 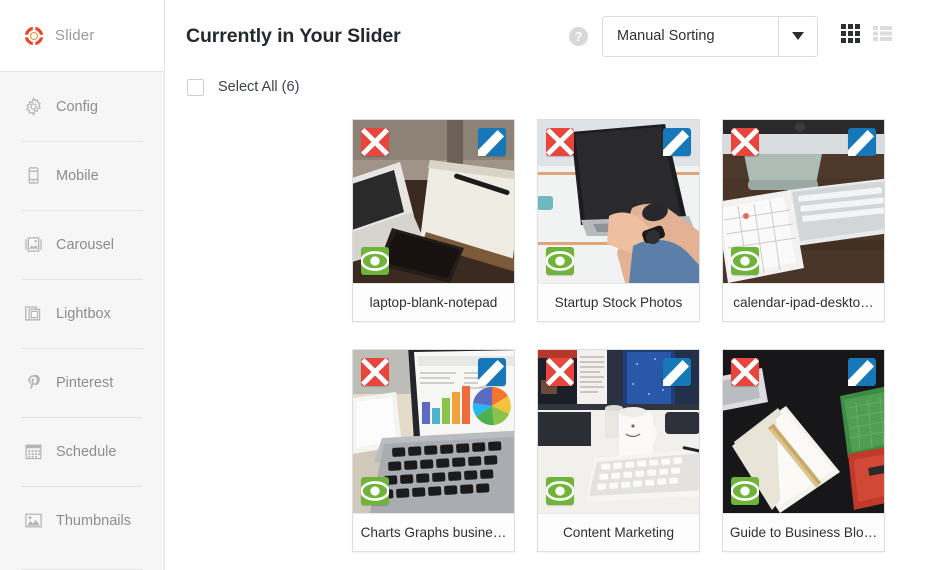 I want to click on sidebar-item-label: Schedule, so click(x=86, y=451).